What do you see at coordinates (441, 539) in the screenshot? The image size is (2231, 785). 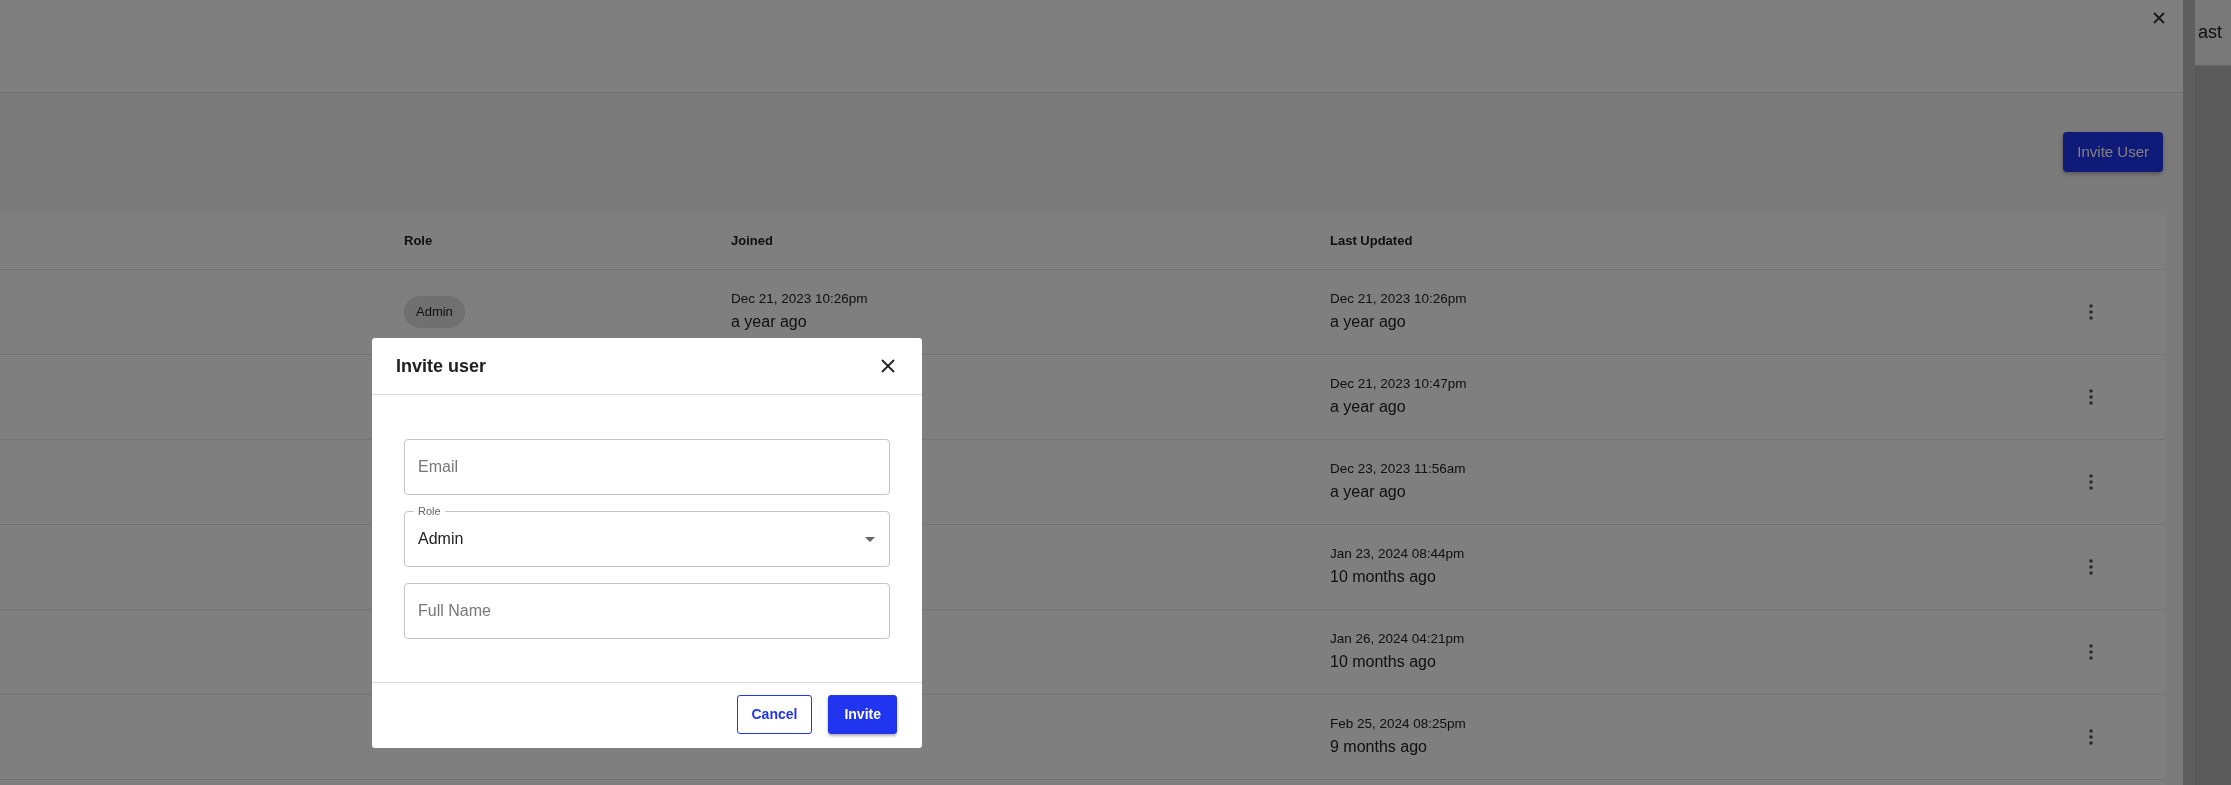 I see `select-value: Admin` at bounding box center [441, 539].